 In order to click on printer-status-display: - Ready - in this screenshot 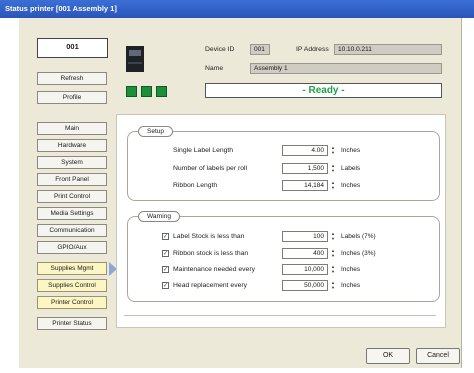, I will do `click(323, 90)`.